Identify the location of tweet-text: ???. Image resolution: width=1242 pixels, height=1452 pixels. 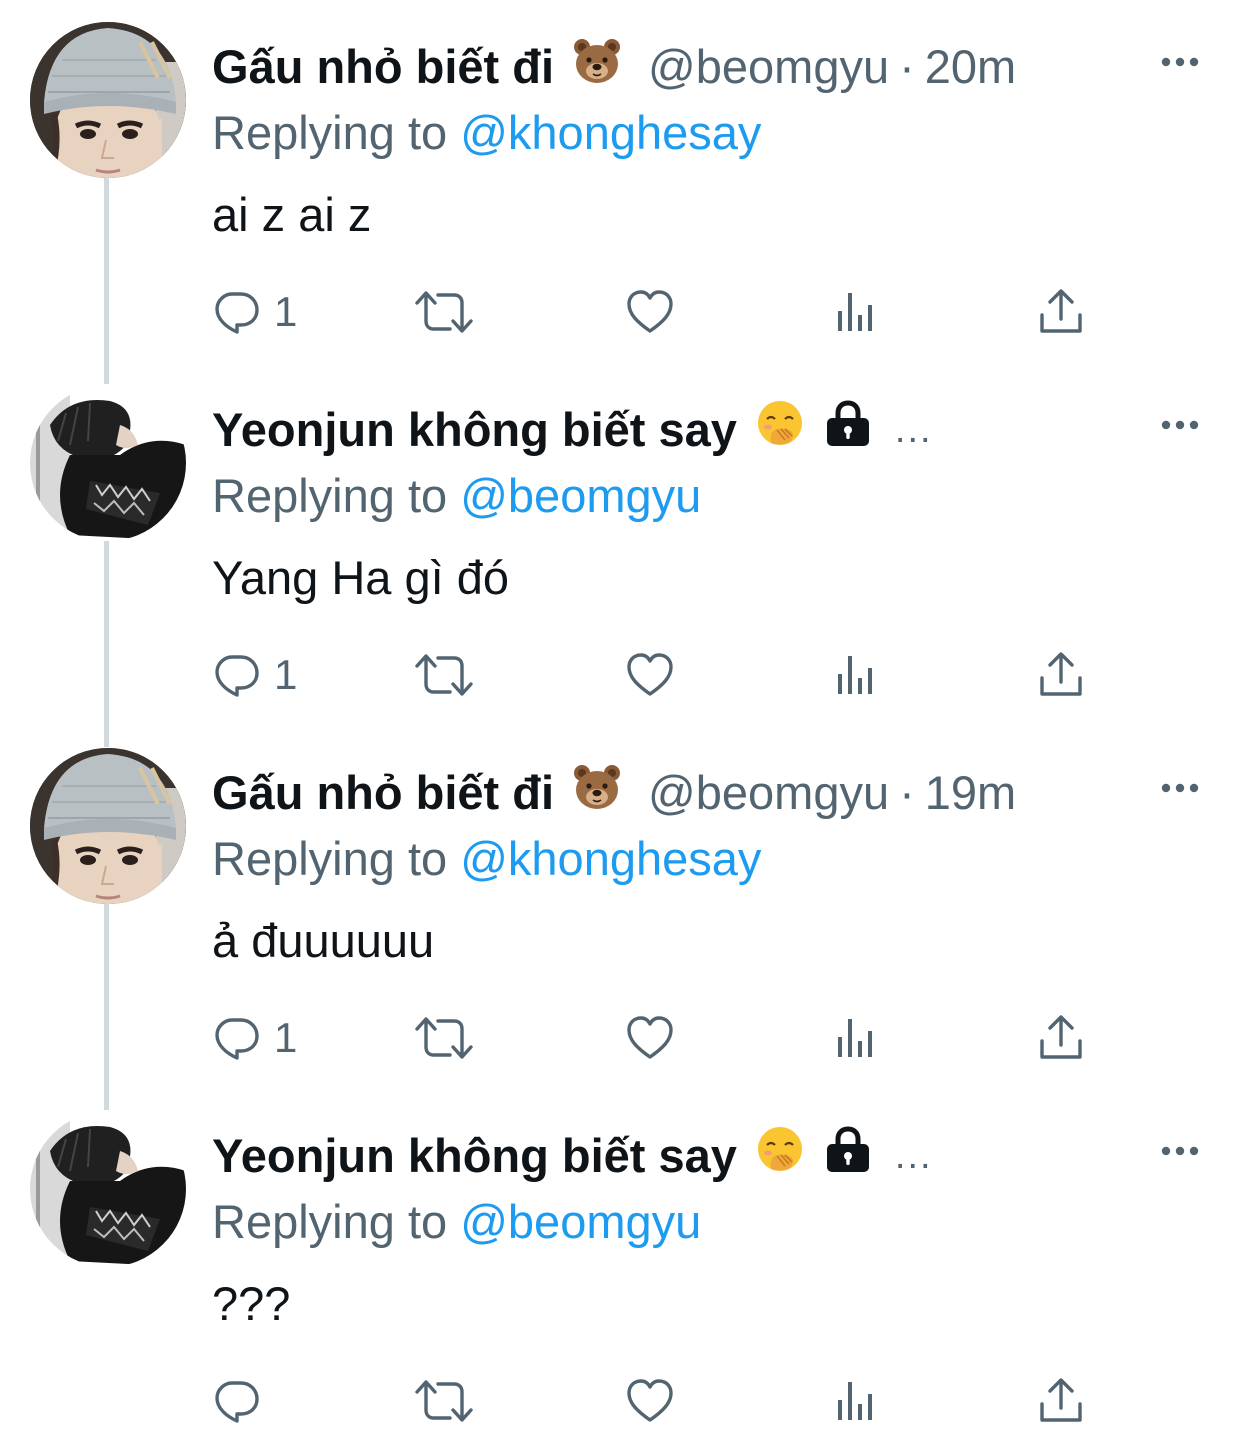
(251, 1303).